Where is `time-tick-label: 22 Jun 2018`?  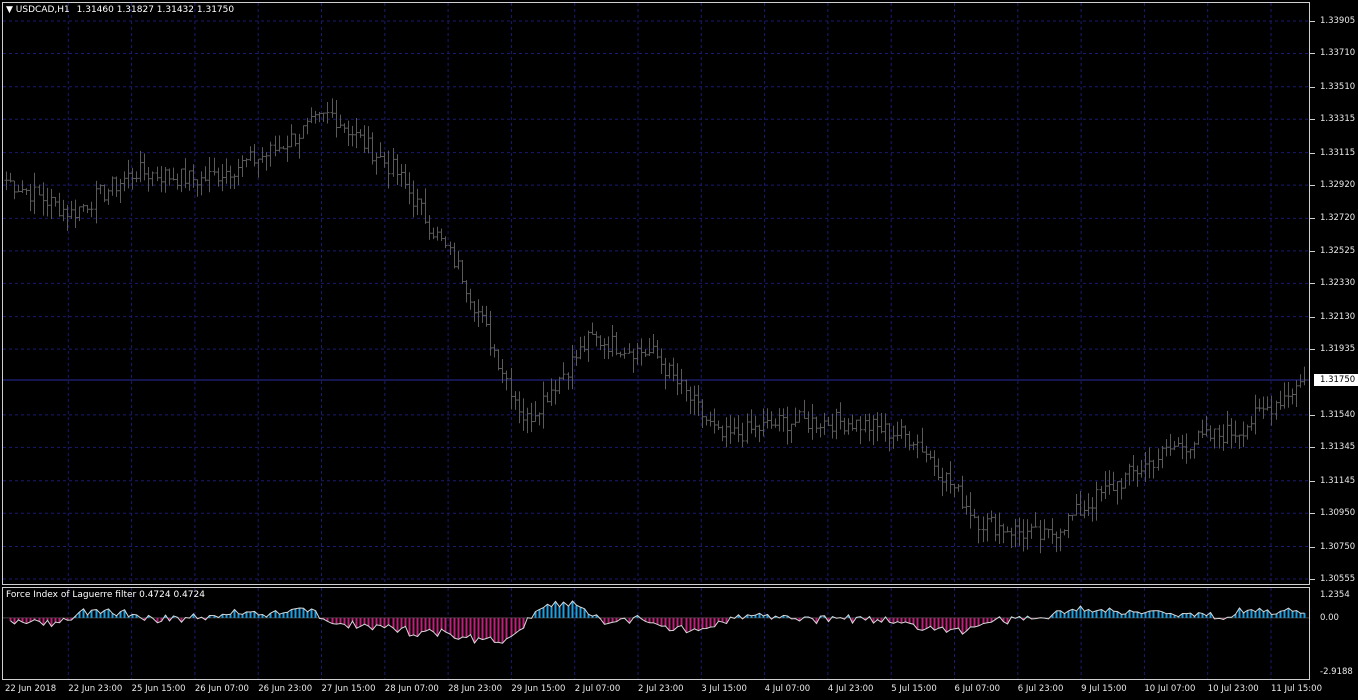
time-tick-label: 22 Jun 2018 is located at coordinates (31, 689).